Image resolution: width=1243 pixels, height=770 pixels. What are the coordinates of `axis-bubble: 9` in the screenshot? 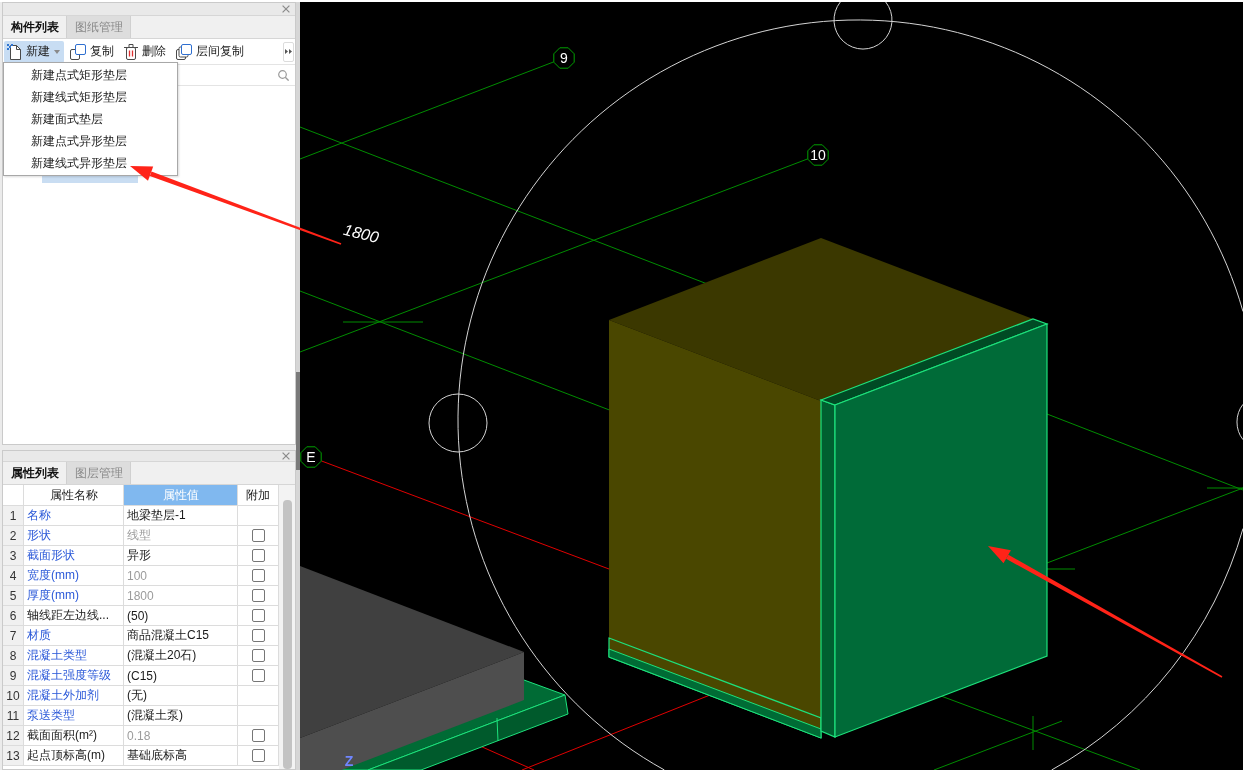 It's located at (564, 58).